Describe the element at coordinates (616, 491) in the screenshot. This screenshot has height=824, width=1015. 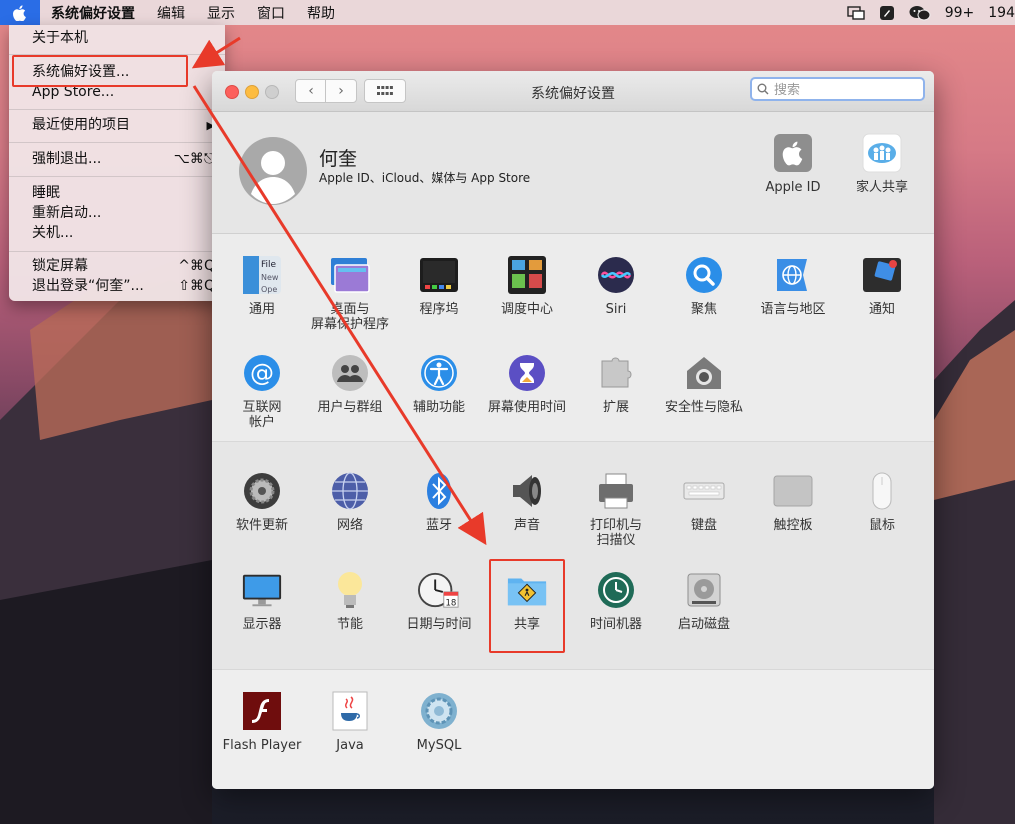
I see `printer-icon` at that location.